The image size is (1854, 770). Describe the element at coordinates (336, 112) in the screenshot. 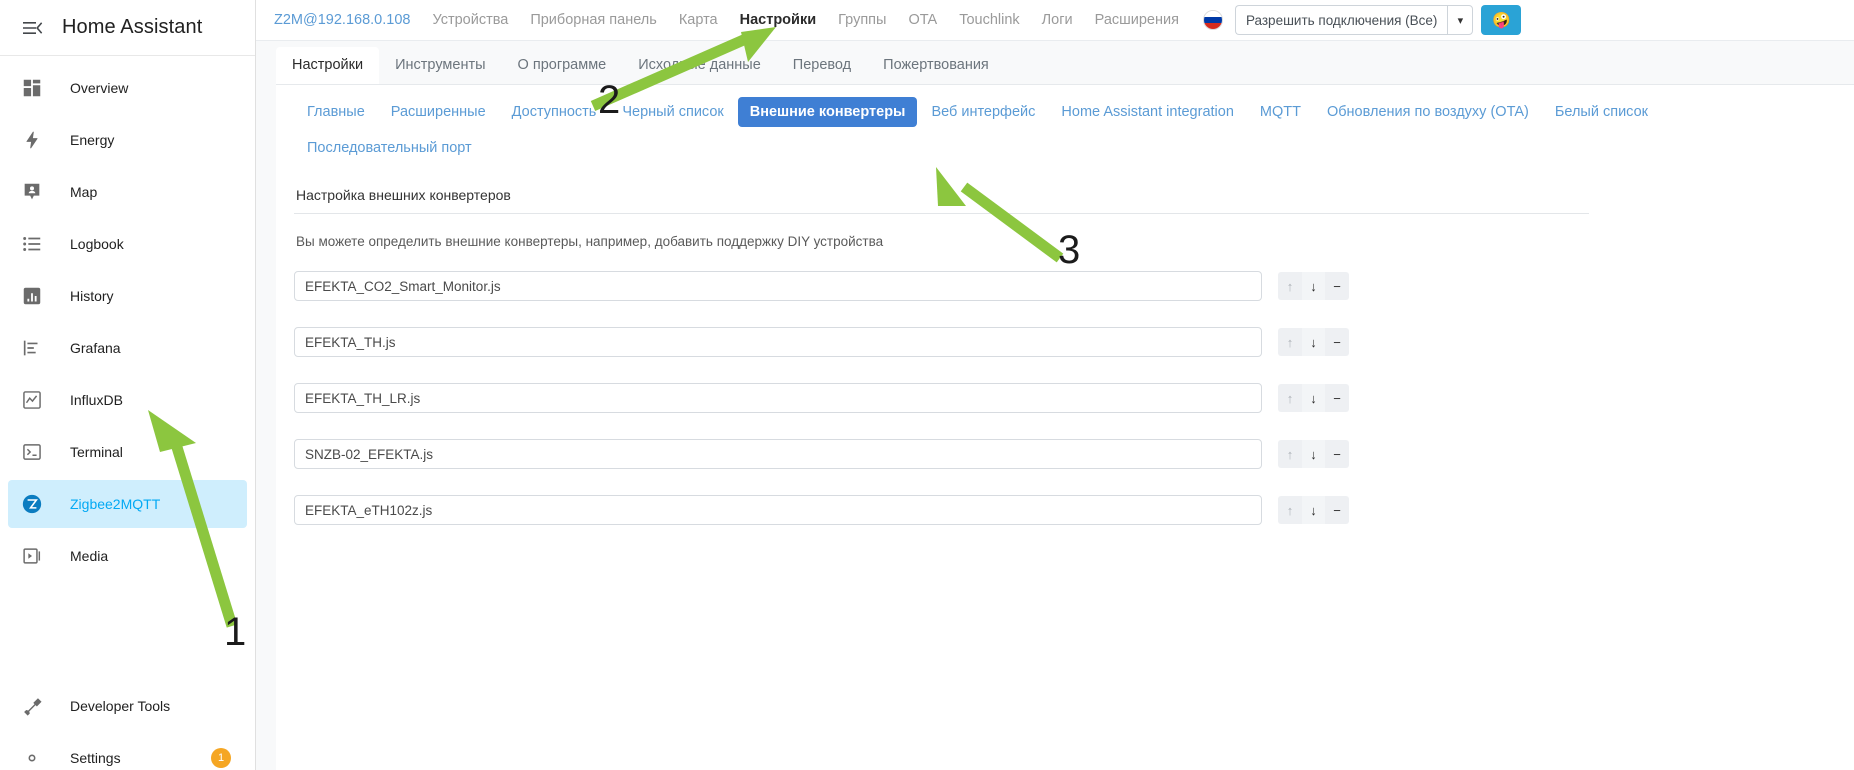

I see `subtab-main: Главные` at that location.